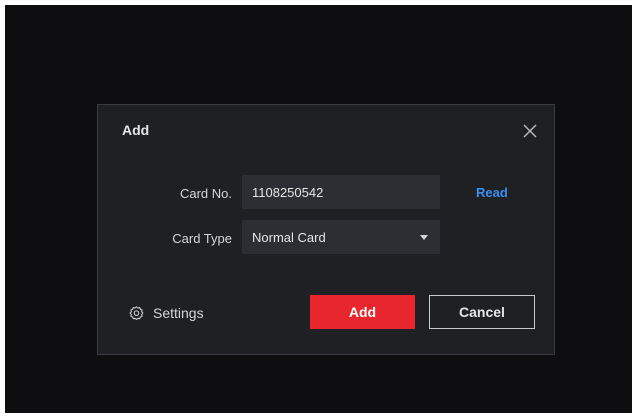  I want to click on cancel-button: Cancel, so click(482, 312).